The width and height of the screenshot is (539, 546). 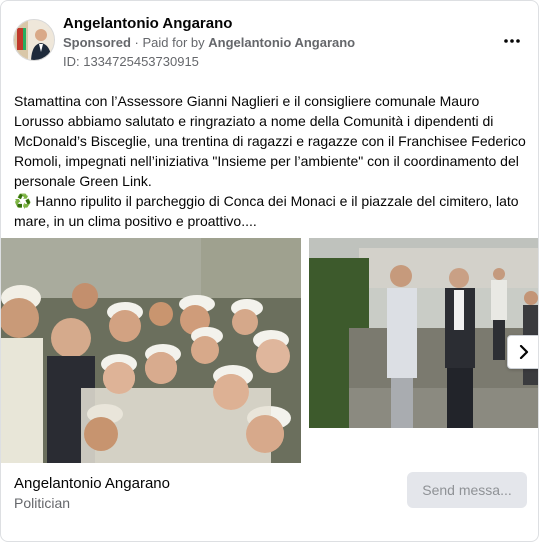 What do you see at coordinates (97, 42) in the screenshot?
I see `sponsored-label: Sponsored` at bounding box center [97, 42].